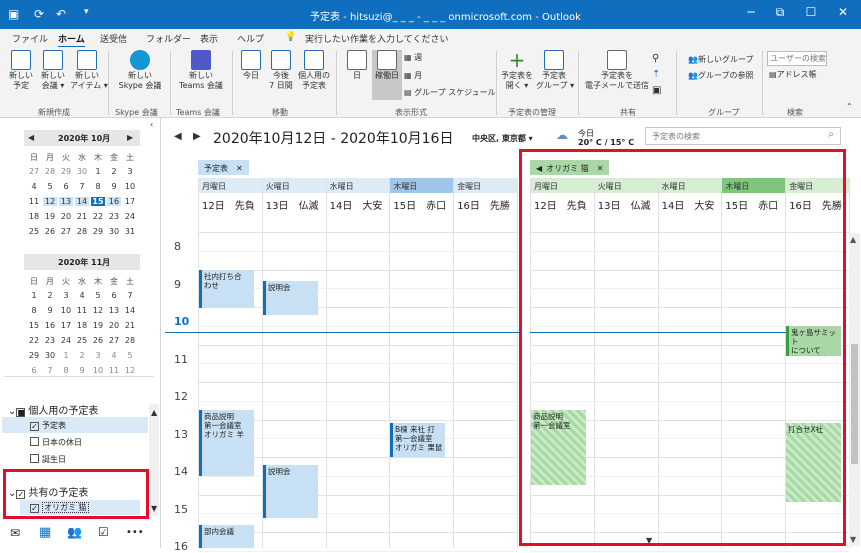 This screenshot has height=553, width=861. Describe the element at coordinates (223, 167) in the screenshot. I see `my-calendar-tab: 予定表 ✕` at that location.